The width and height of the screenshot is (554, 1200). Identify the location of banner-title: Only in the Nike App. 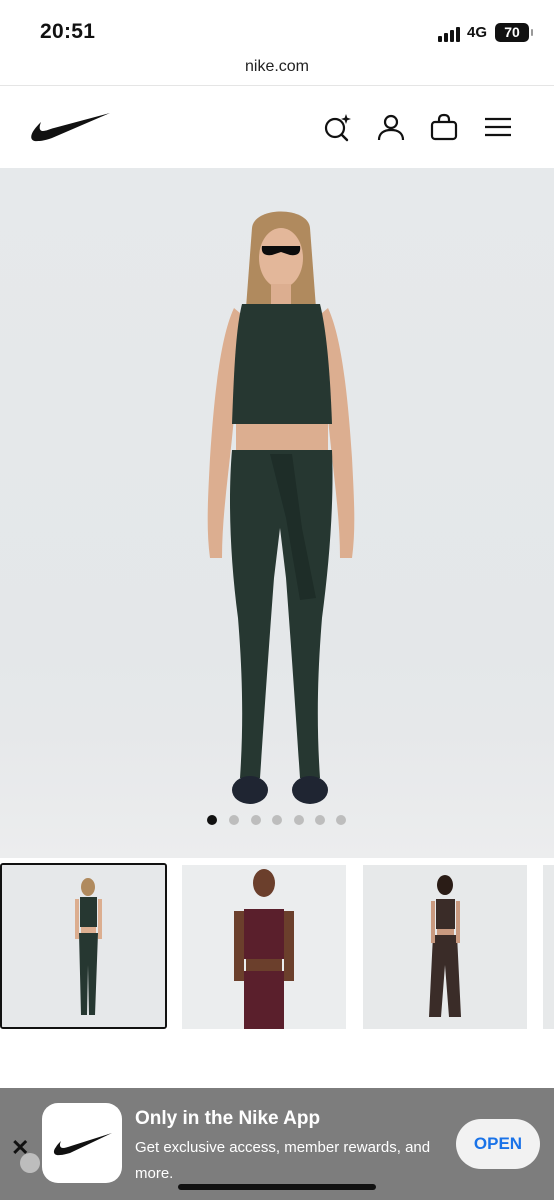
(228, 1118).